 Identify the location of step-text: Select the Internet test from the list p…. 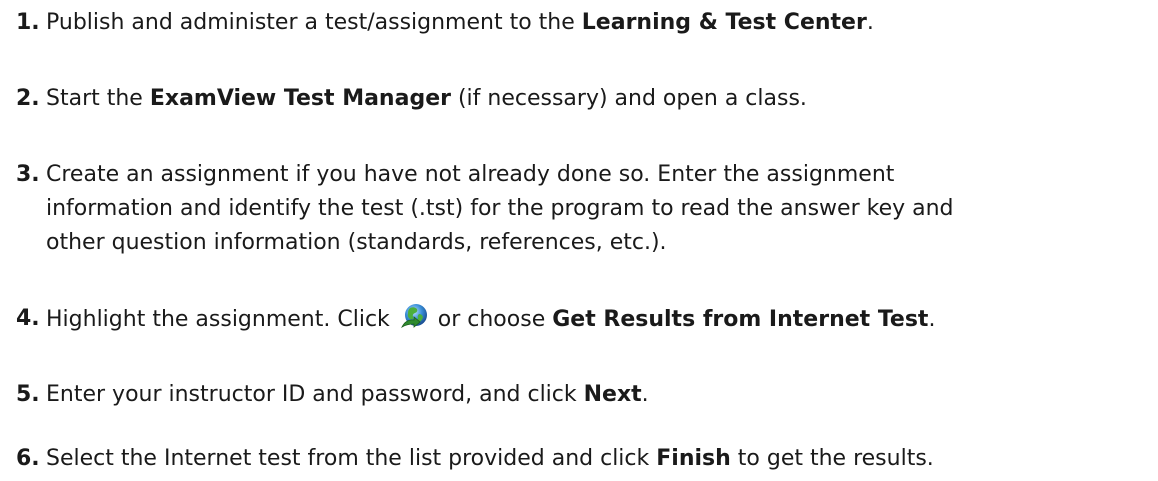
(490, 458).